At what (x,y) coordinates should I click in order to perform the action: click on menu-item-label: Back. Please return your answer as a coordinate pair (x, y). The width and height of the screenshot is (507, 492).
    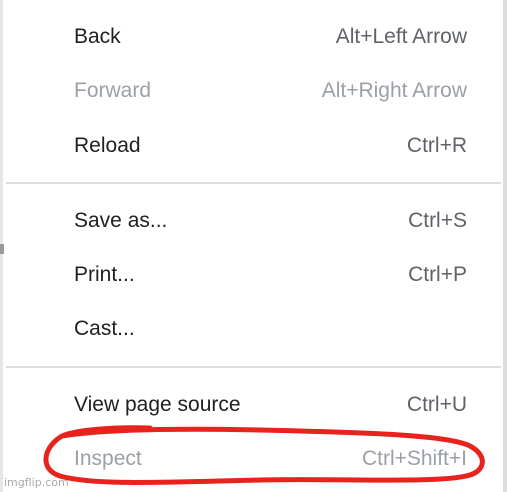
    Looking at the image, I should click on (97, 36).